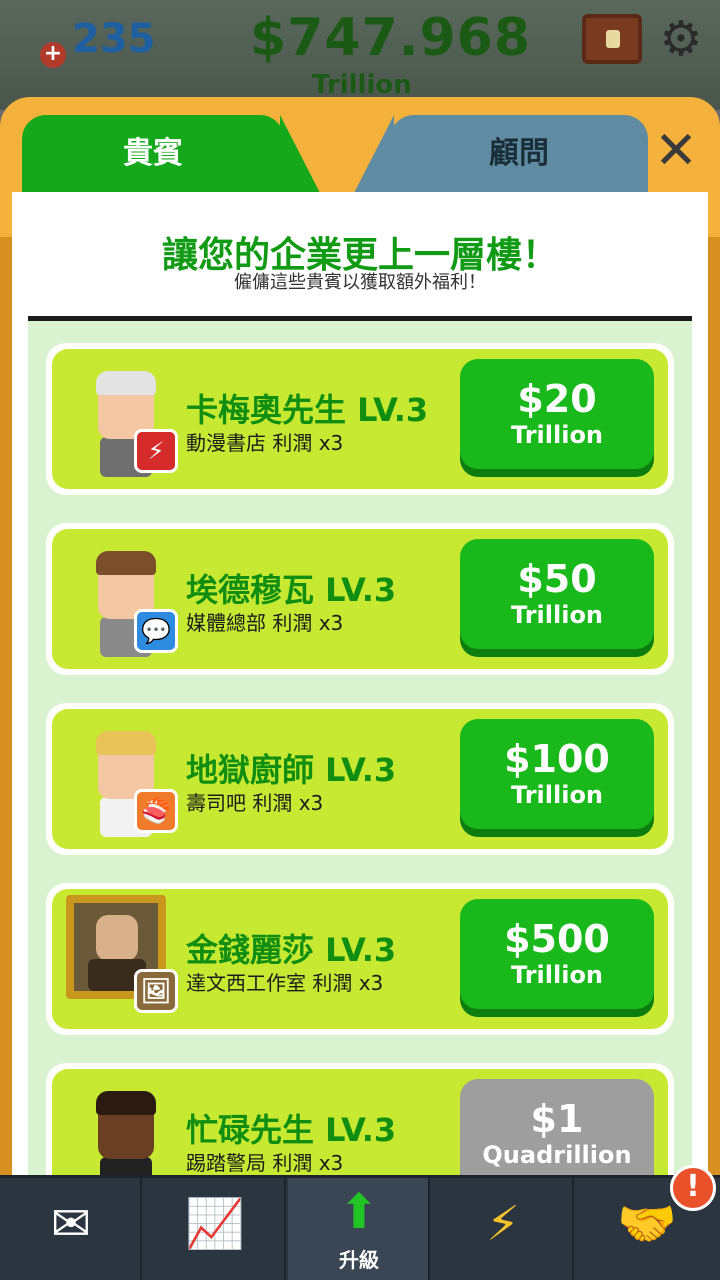  Describe the element at coordinates (647, 1224) in the screenshot. I see `handshake-icon: 🤝` at that location.